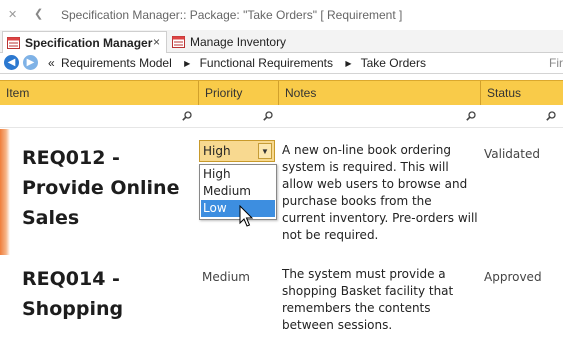 The image size is (563, 349). What do you see at coordinates (380, 93) in the screenshot?
I see `column-header-notes: Notes` at bounding box center [380, 93].